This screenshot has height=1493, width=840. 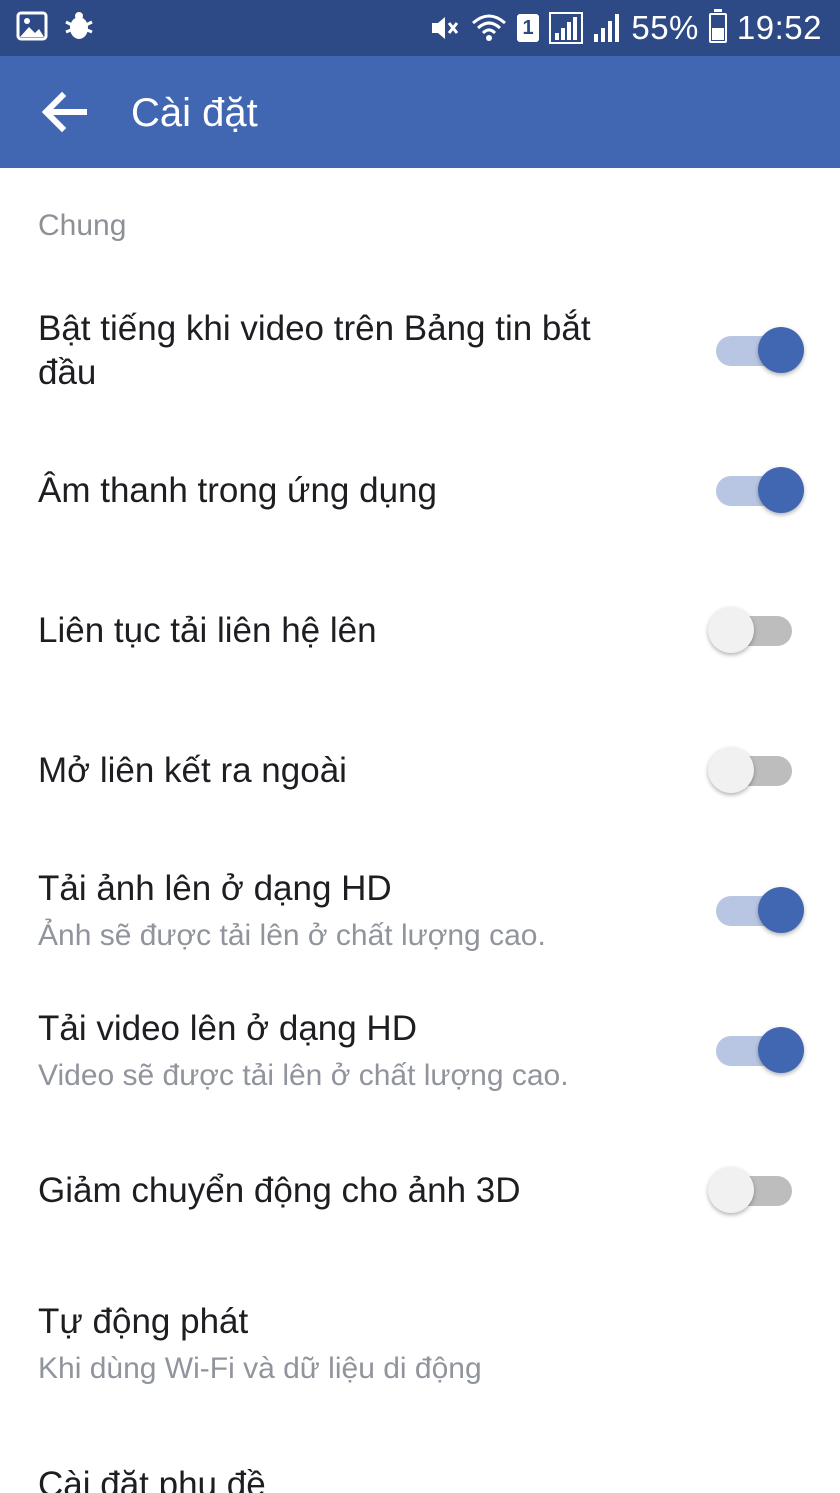 I want to click on setting-title: Liên tục tải liên hệ lên, so click(x=207, y=630).